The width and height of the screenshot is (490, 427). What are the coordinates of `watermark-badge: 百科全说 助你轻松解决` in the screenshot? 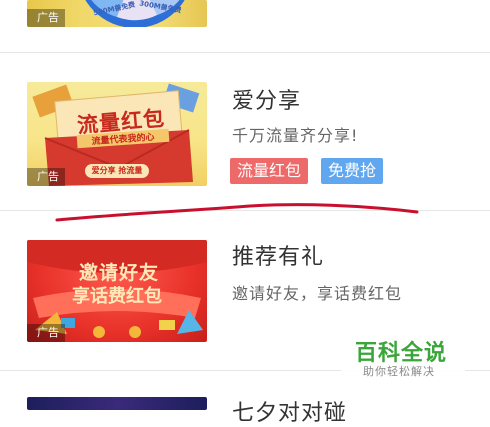 It's located at (403, 359).